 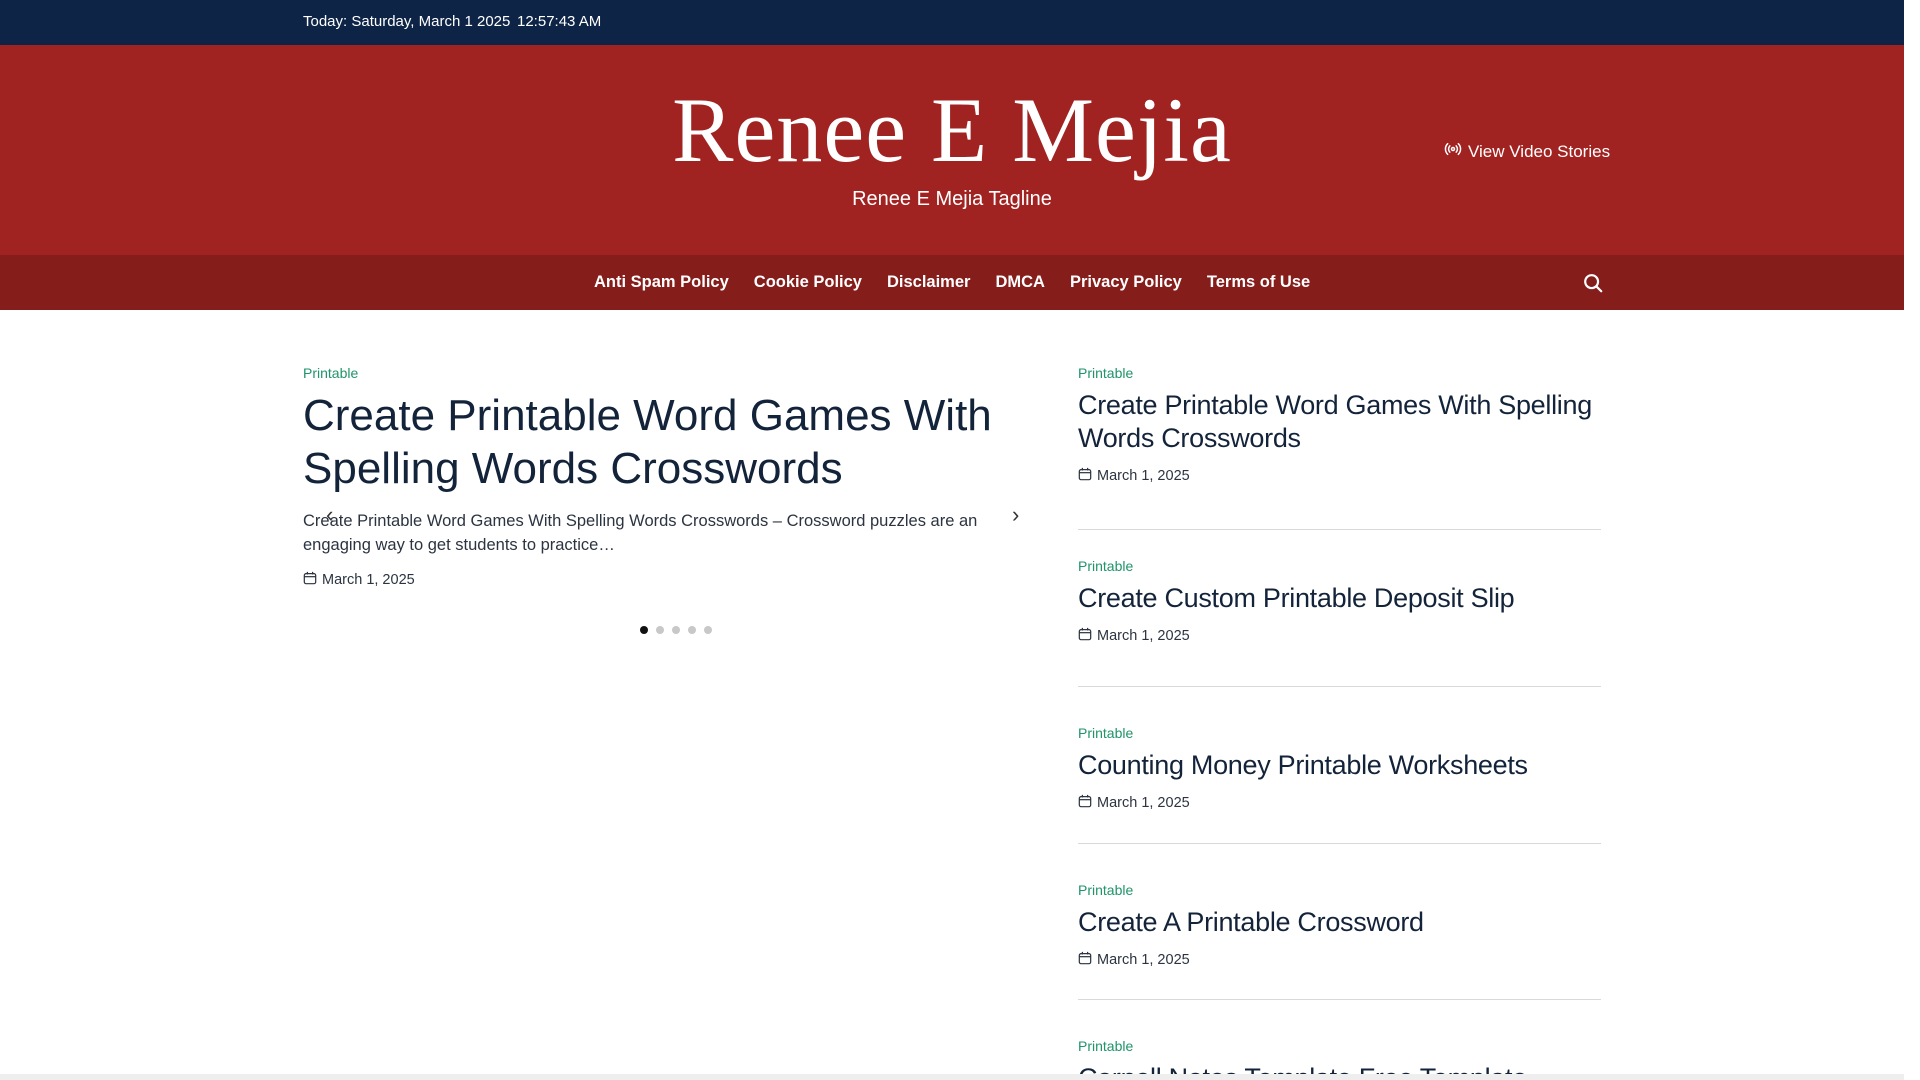 What do you see at coordinates (1339, 598) in the screenshot?
I see `post-title: Create Custom Printable Deposit Slip` at bounding box center [1339, 598].